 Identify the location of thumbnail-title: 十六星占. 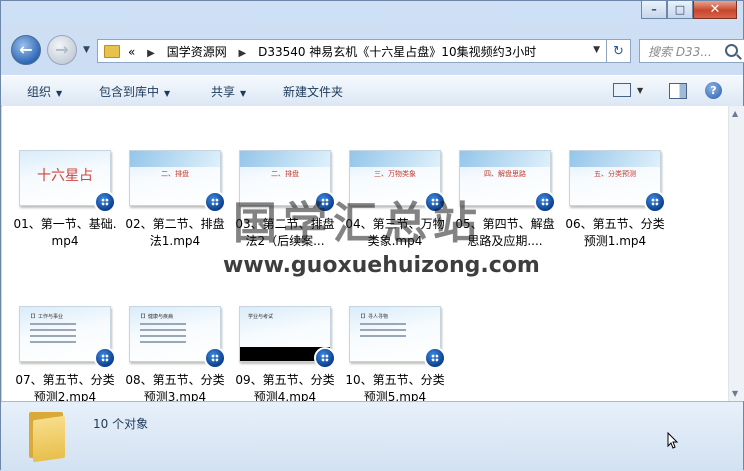
(65, 176).